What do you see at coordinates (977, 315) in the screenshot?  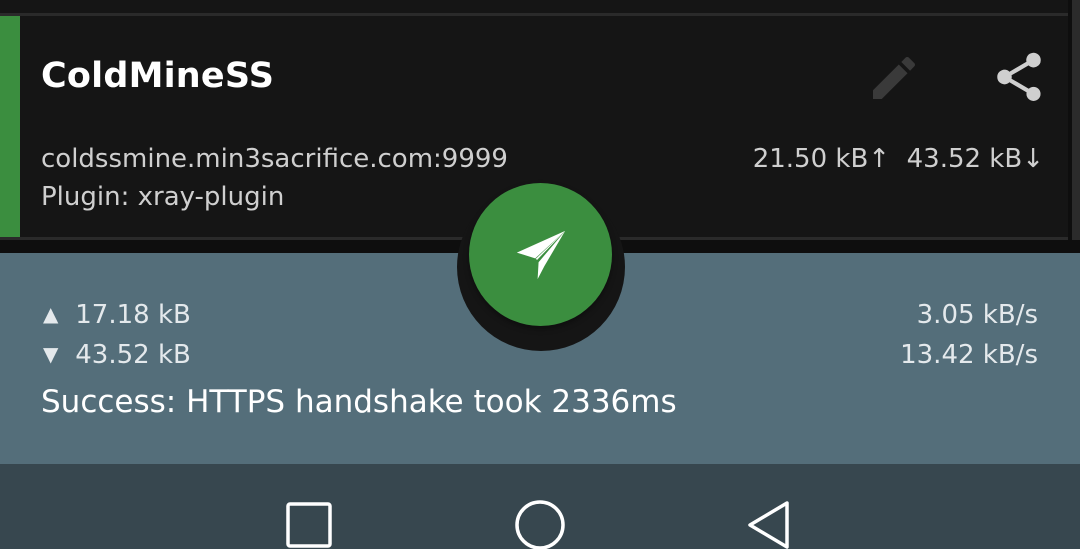 I see `tx-rate: 3.05 kB/s` at bounding box center [977, 315].